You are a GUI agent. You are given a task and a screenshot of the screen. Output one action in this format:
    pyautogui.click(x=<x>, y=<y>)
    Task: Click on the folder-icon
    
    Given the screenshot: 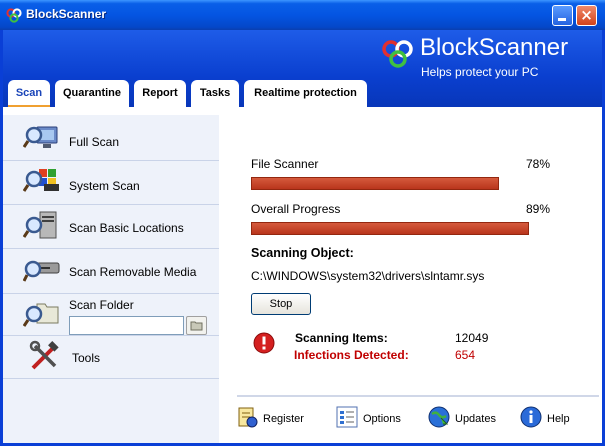 What is the action you would take?
    pyautogui.click(x=196, y=326)
    